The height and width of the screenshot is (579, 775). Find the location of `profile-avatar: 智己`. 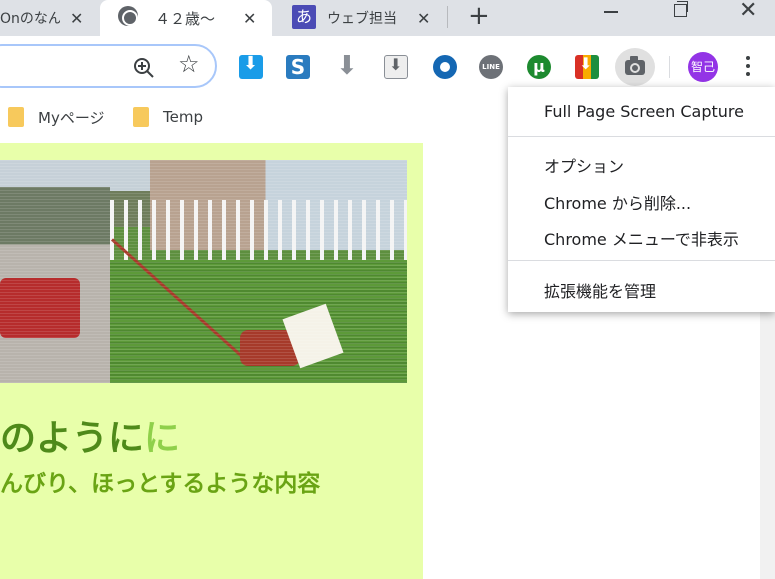

profile-avatar: 智己 is located at coordinates (703, 67).